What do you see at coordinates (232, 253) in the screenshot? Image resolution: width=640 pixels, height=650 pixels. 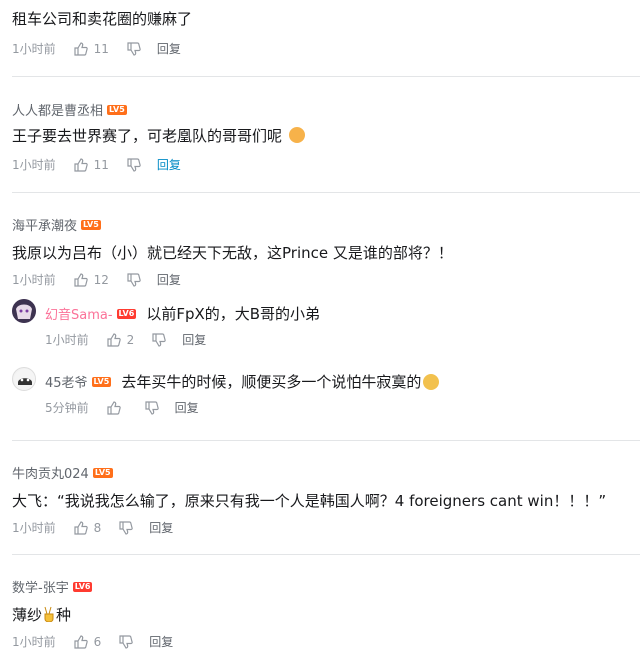 I see `comment-text: 我原以为吕布（小）就已经天下无敌，这Prince 又是谁的部将？！` at bounding box center [232, 253].